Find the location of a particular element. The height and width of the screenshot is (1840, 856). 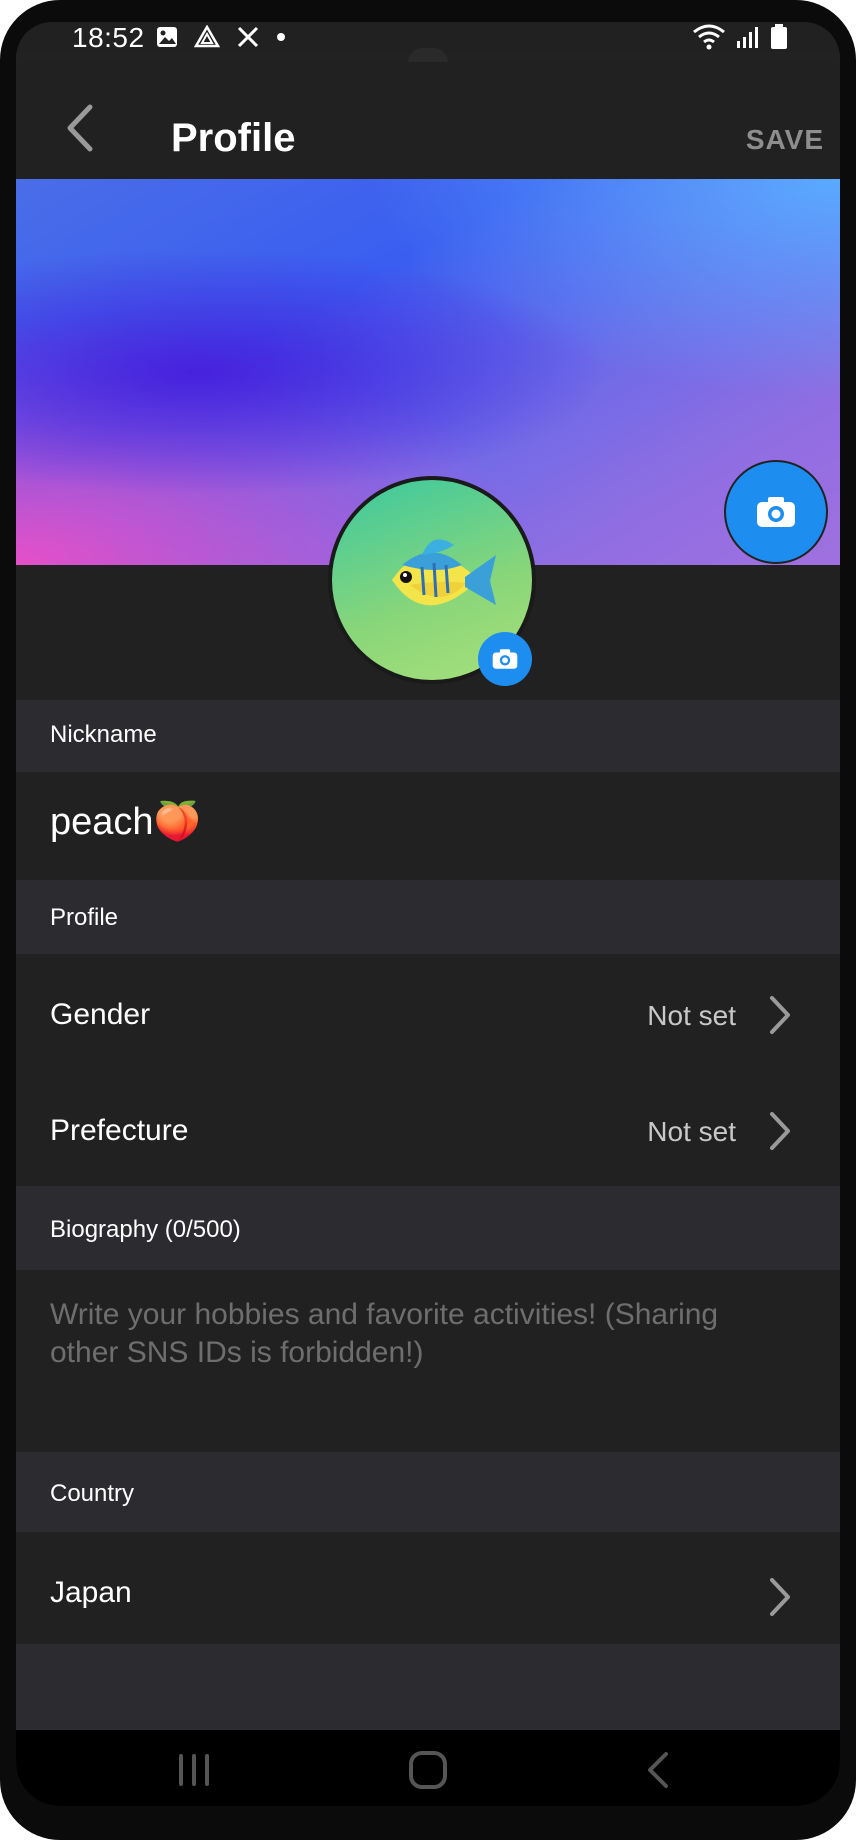

cover-camera-button is located at coordinates (776, 512).